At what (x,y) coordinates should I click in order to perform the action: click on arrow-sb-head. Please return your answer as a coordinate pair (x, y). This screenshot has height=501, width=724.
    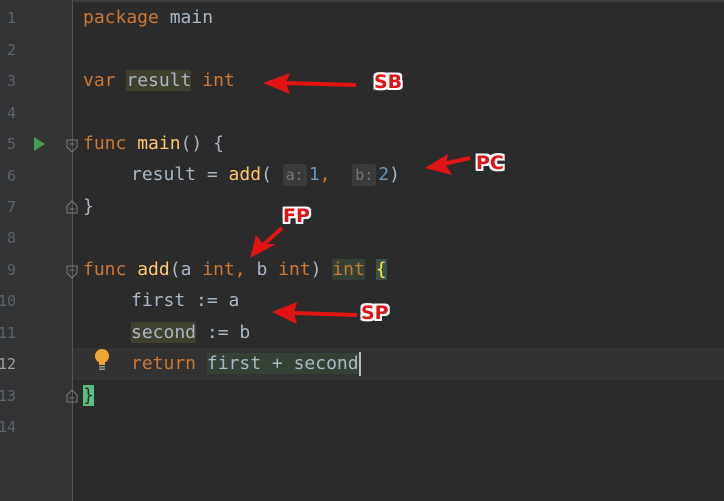
    Looking at the image, I should click on (276, 83).